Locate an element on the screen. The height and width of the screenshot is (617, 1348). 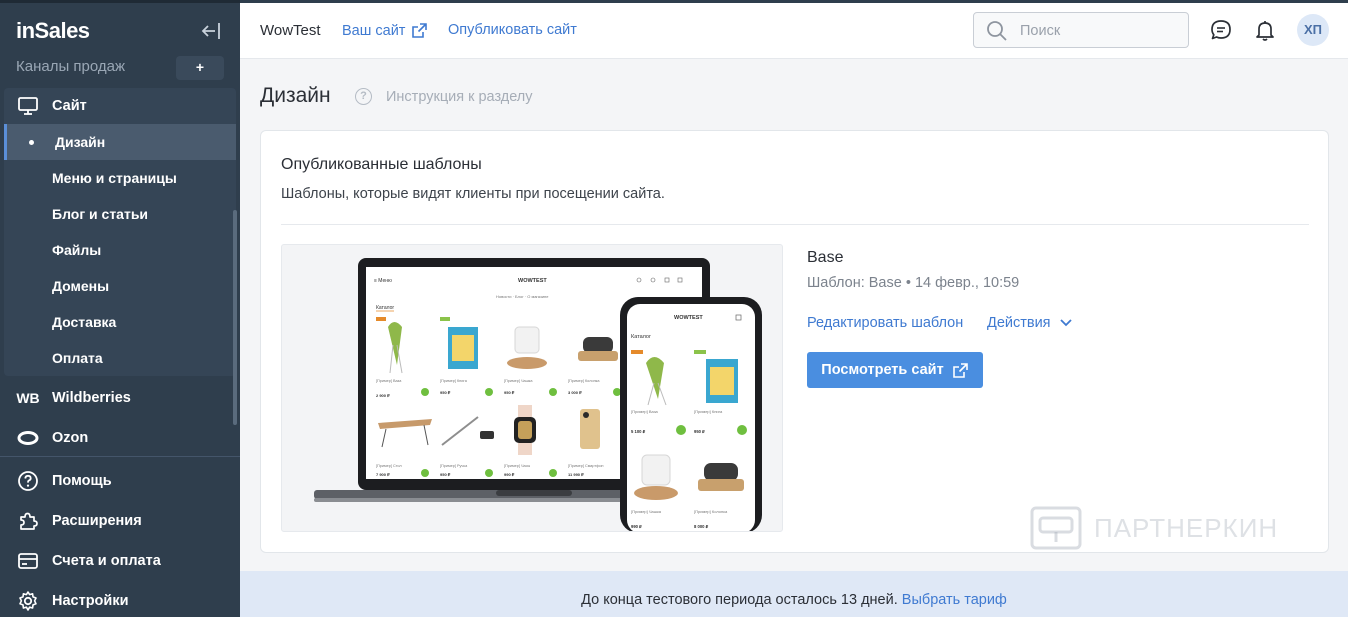
template-meta: Шаблон: Base • 14 февр., 10:59 is located at coordinates (913, 283).